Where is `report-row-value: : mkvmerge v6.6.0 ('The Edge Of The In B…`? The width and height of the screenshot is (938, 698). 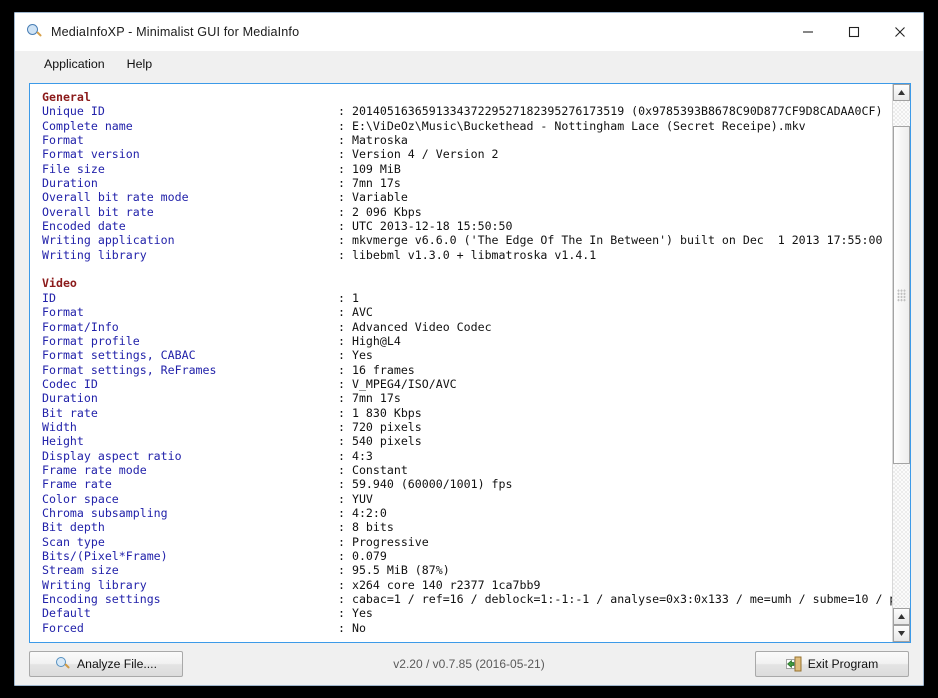
report-row-value: : mkvmerge v6.6.0 ('The Edge Of The In B… is located at coordinates (610, 240).